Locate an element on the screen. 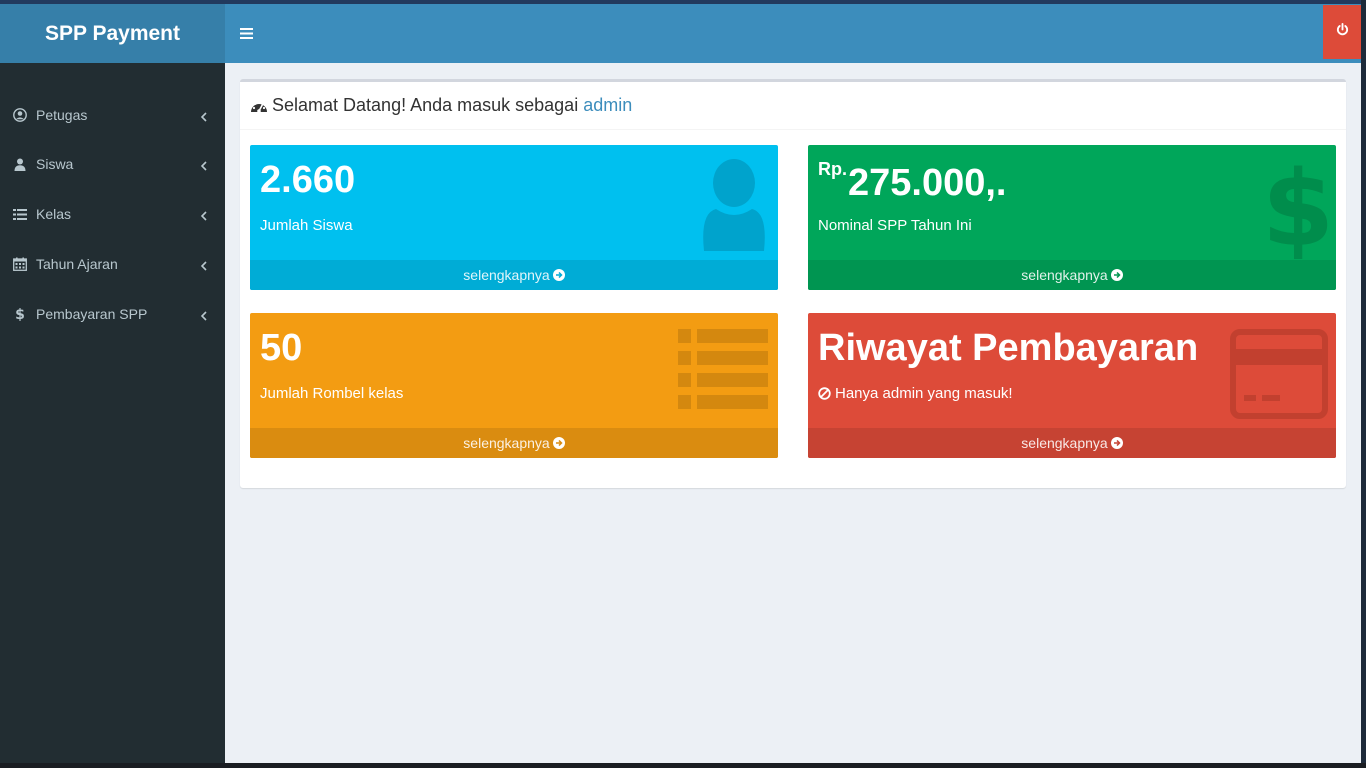 The height and width of the screenshot is (768, 1366). welcome-header: Selamat Datang! Anda masuk sebagai admin is located at coordinates (793, 106).